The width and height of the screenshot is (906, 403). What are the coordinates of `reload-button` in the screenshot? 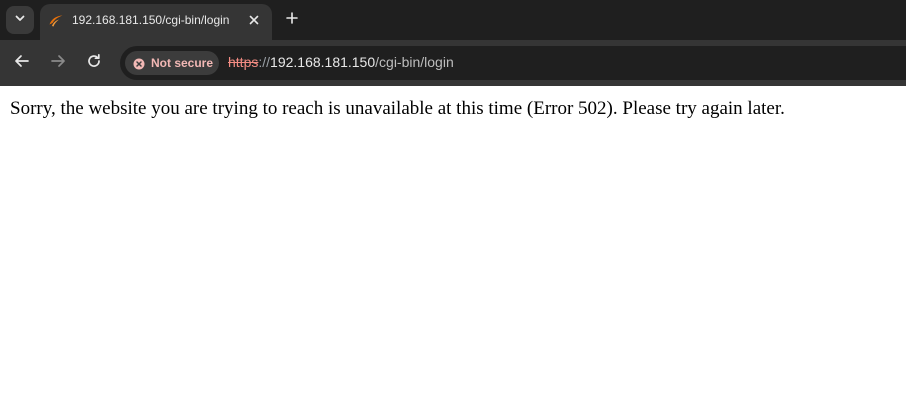 It's located at (94, 63).